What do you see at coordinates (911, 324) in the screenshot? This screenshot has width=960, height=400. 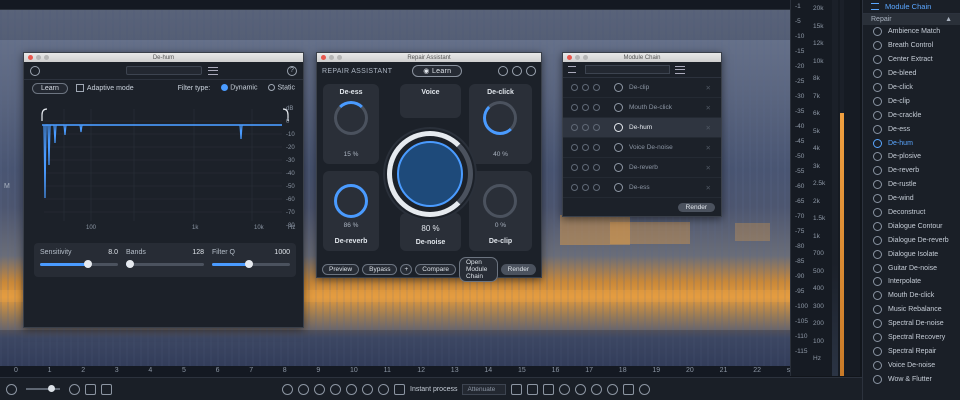 I see `module-item: Spectral De-noise` at bounding box center [911, 324].